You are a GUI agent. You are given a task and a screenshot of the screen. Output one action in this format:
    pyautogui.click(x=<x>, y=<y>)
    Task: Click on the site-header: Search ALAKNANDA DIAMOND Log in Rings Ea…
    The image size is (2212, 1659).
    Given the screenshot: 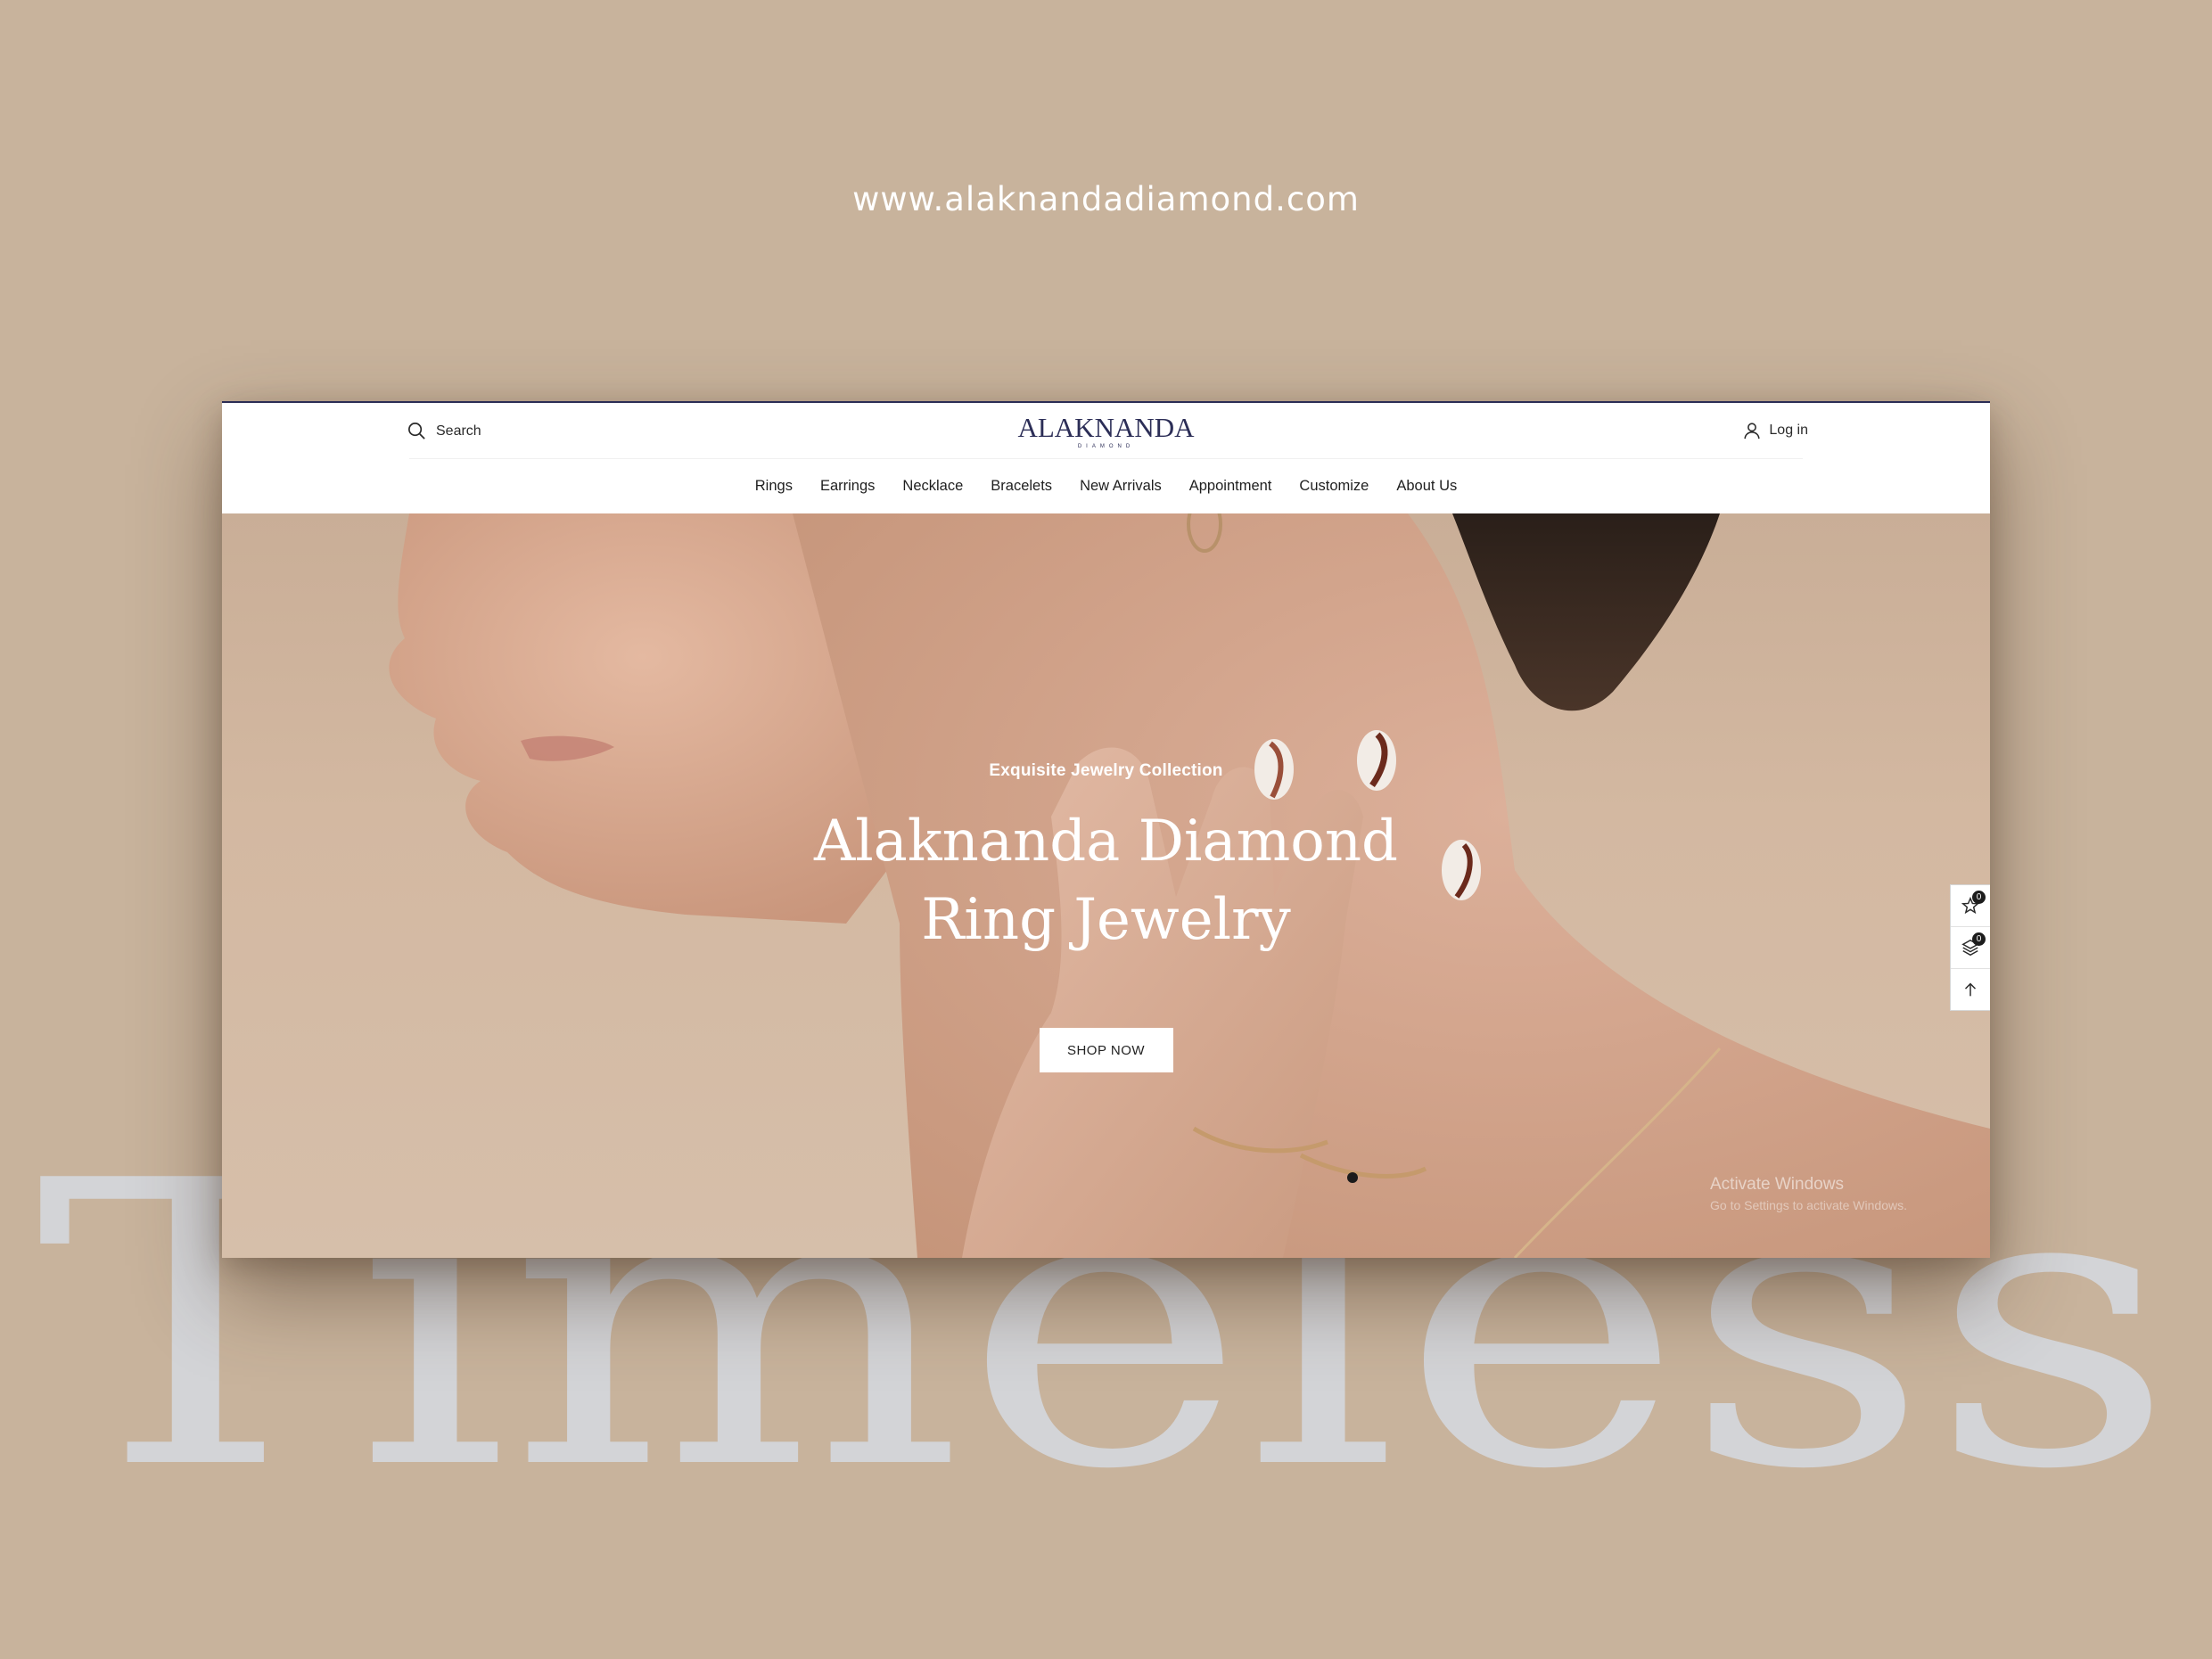 What is the action you would take?
    pyautogui.click(x=1106, y=458)
    